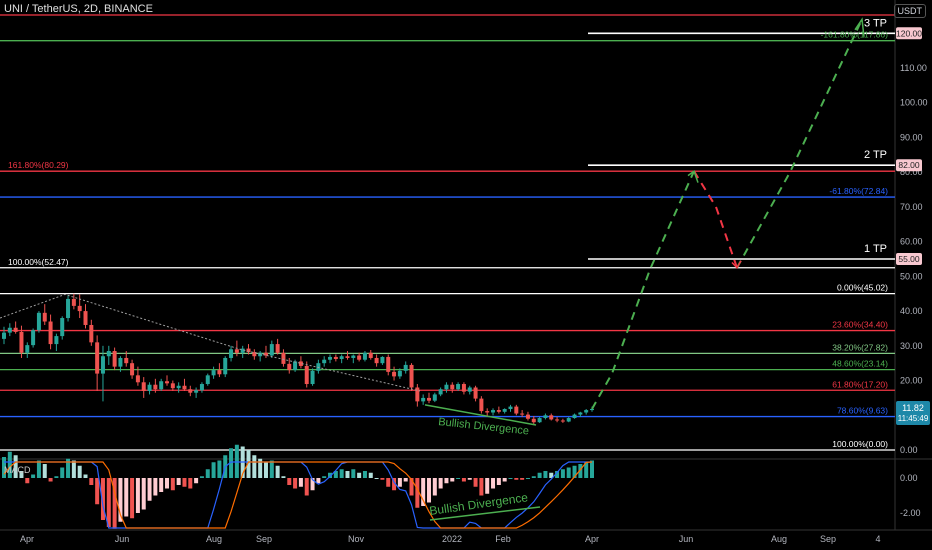 This screenshot has width=932, height=550. I want to click on price-tick-label: 20.00, so click(911, 381).